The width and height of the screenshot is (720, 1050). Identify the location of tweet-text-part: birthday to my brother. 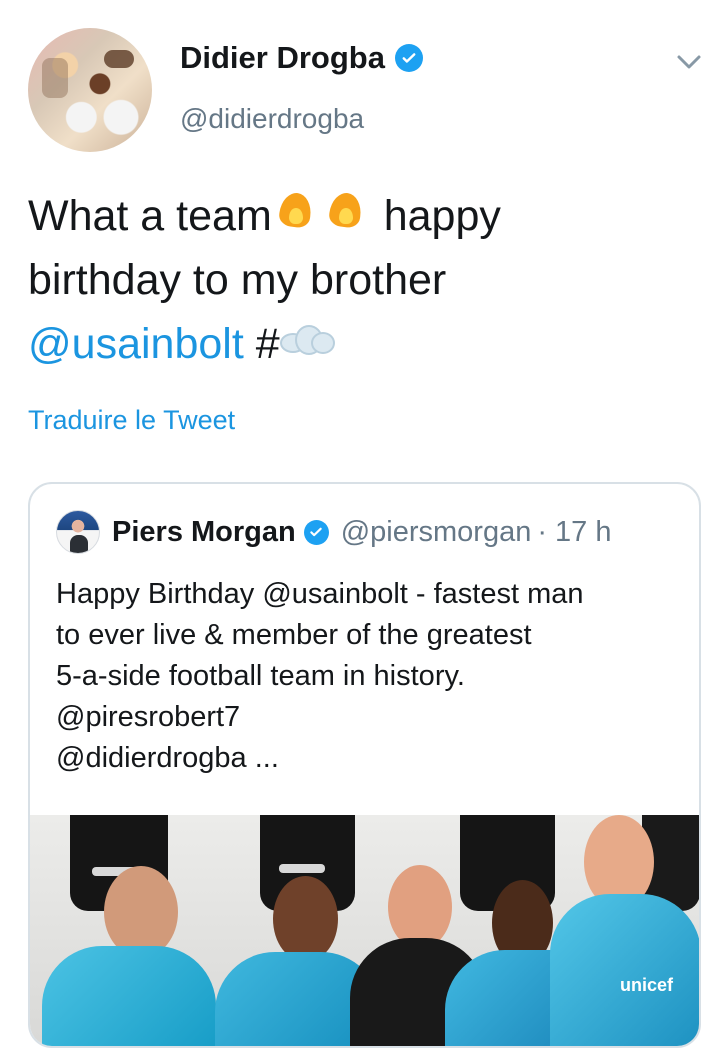
(237, 280).